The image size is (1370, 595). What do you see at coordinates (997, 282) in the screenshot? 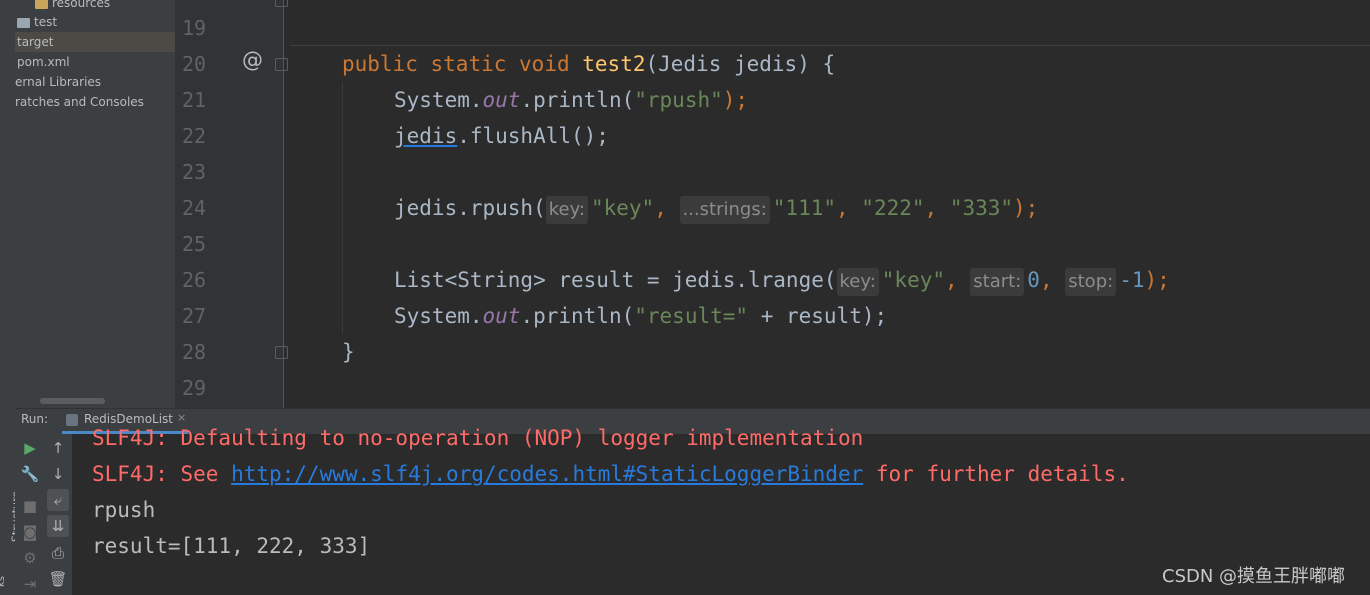
I see `param-hint: start:` at bounding box center [997, 282].